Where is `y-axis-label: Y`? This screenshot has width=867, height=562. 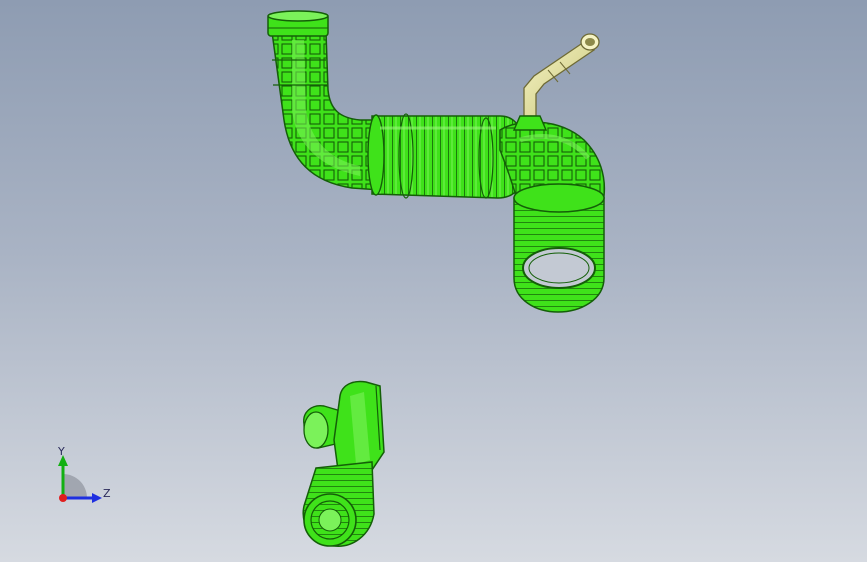 y-axis-label: Y is located at coordinates (61, 451).